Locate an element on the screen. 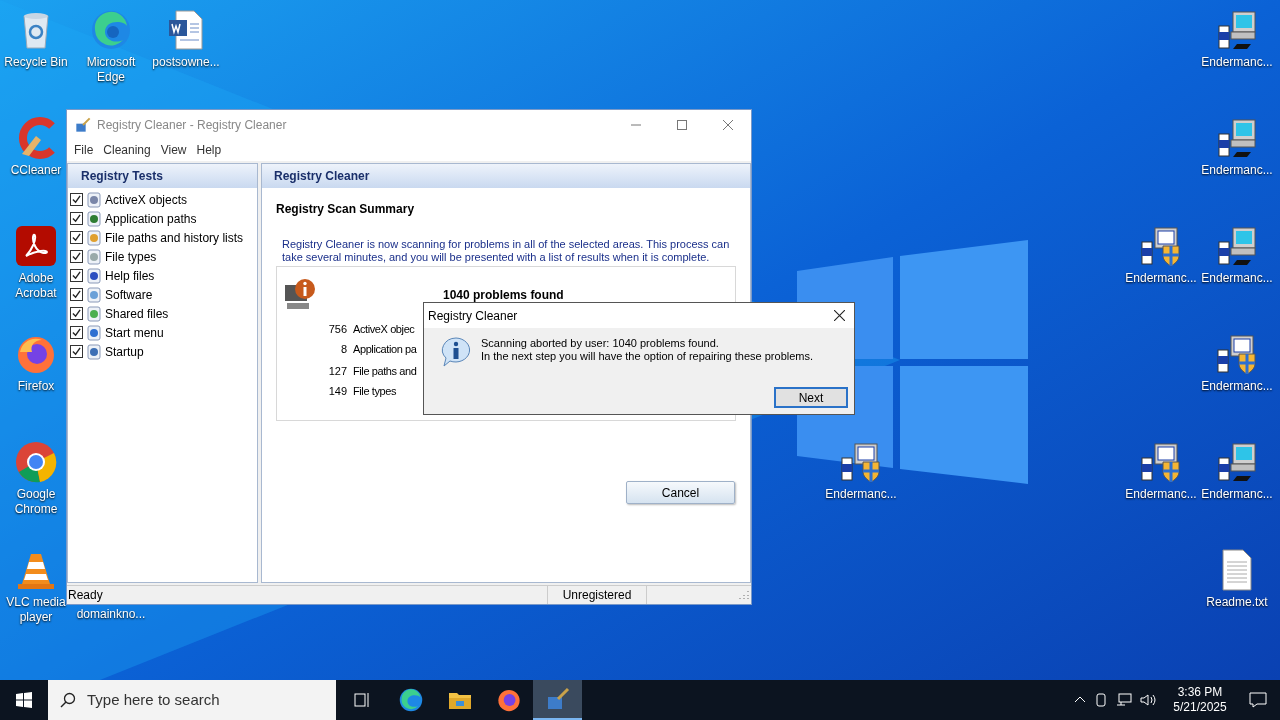  problems-title: 1040 problems found is located at coordinates (503, 295).